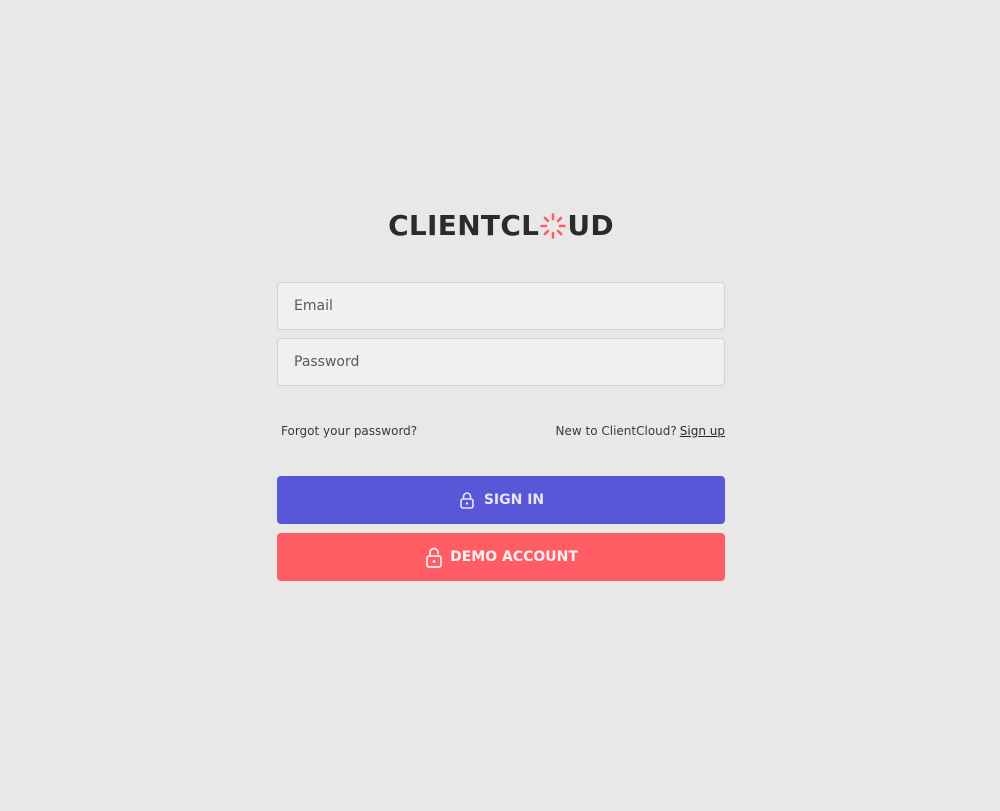 This screenshot has height=811, width=1000. What do you see at coordinates (464, 225) in the screenshot?
I see `logo-text-prefix: CLIENTCL` at bounding box center [464, 225].